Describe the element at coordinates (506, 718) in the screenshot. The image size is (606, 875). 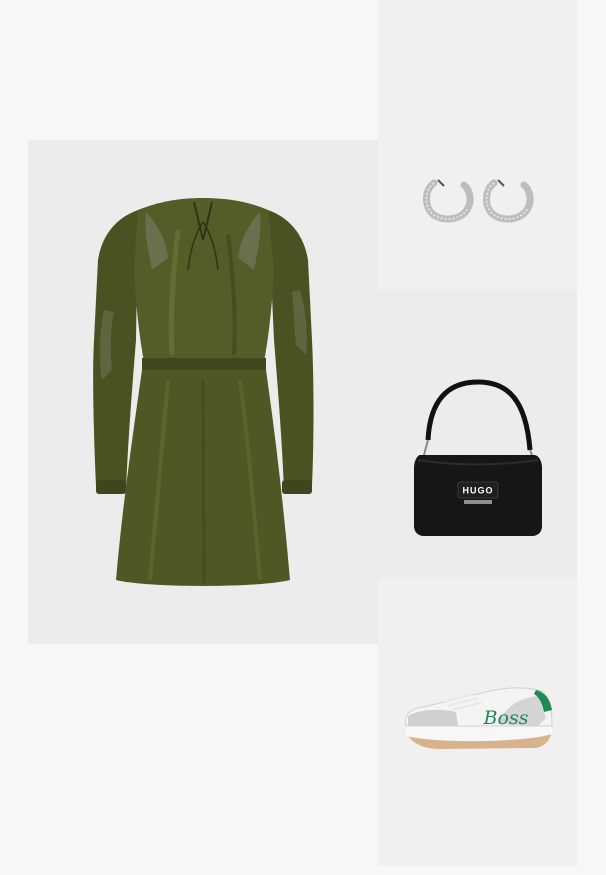
I see `sneaker-script-logo: Boss` at that location.